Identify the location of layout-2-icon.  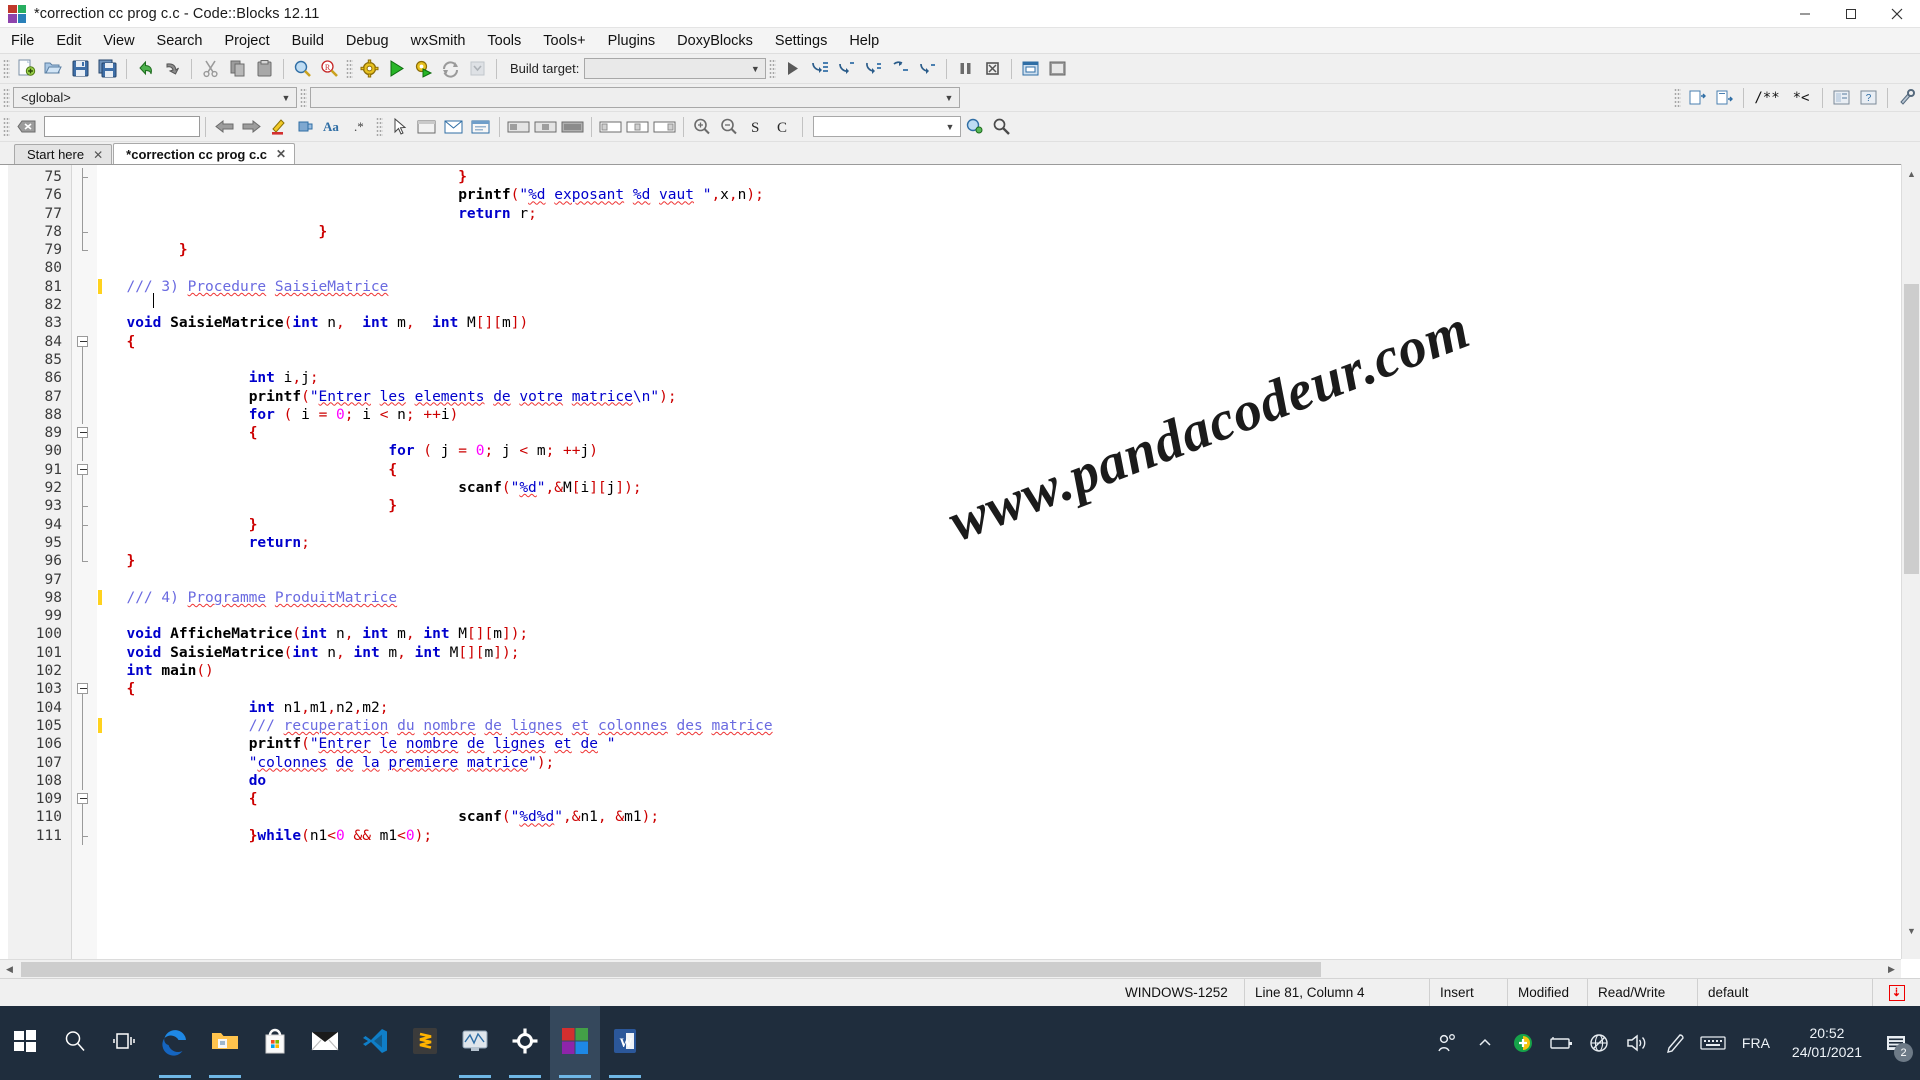
(545, 127).